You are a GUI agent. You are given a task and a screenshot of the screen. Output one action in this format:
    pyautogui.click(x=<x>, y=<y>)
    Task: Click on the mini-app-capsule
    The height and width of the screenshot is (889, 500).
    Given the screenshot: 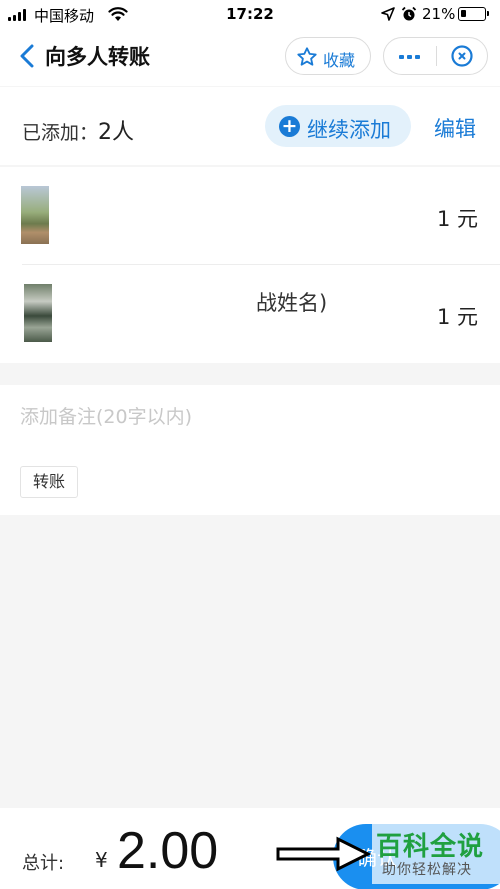 What is the action you would take?
    pyautogui.click(x=435, y=56)
    